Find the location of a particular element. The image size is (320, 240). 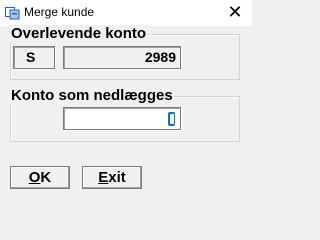

surviving-account-number: 2989 is located at coordinates (160, 57).